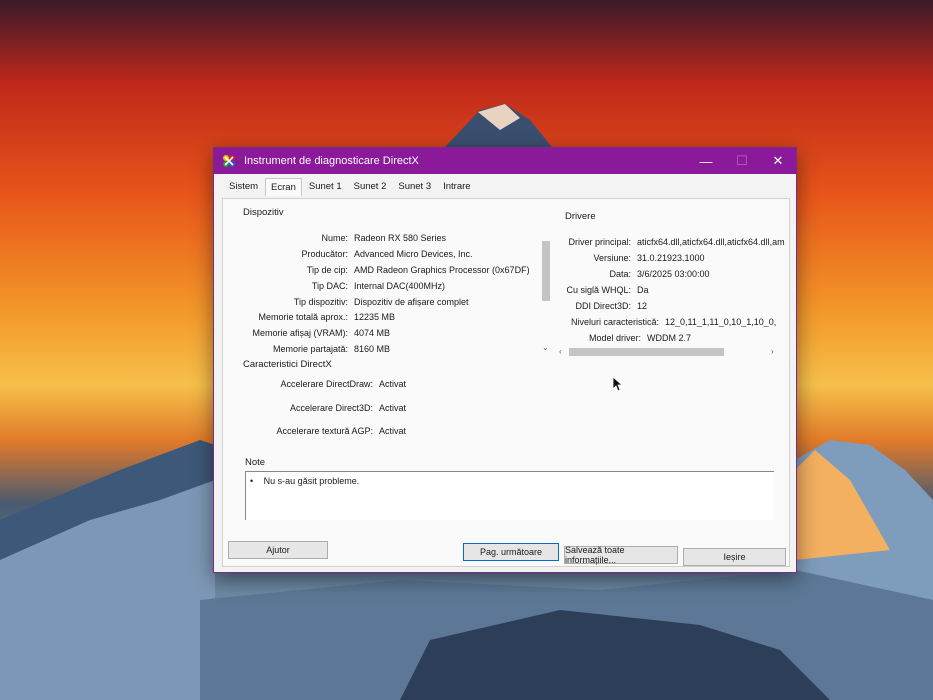  Describe the element at coordinates (325, 187) in the screenshot. I see `tab-sunet-1: Sunet 1` at that location.